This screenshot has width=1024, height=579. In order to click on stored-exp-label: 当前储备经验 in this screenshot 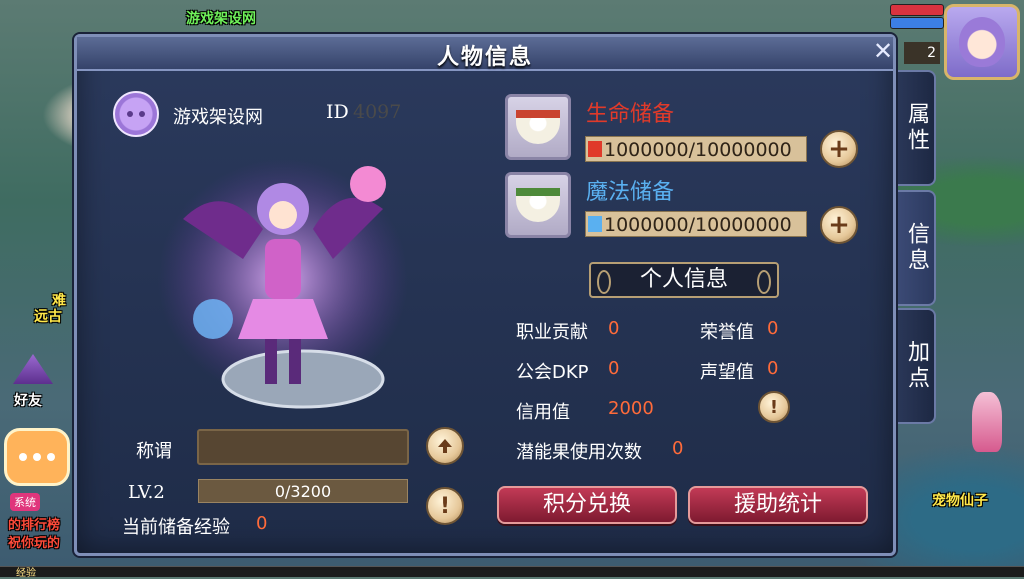, I will do `click(176, 527)`.